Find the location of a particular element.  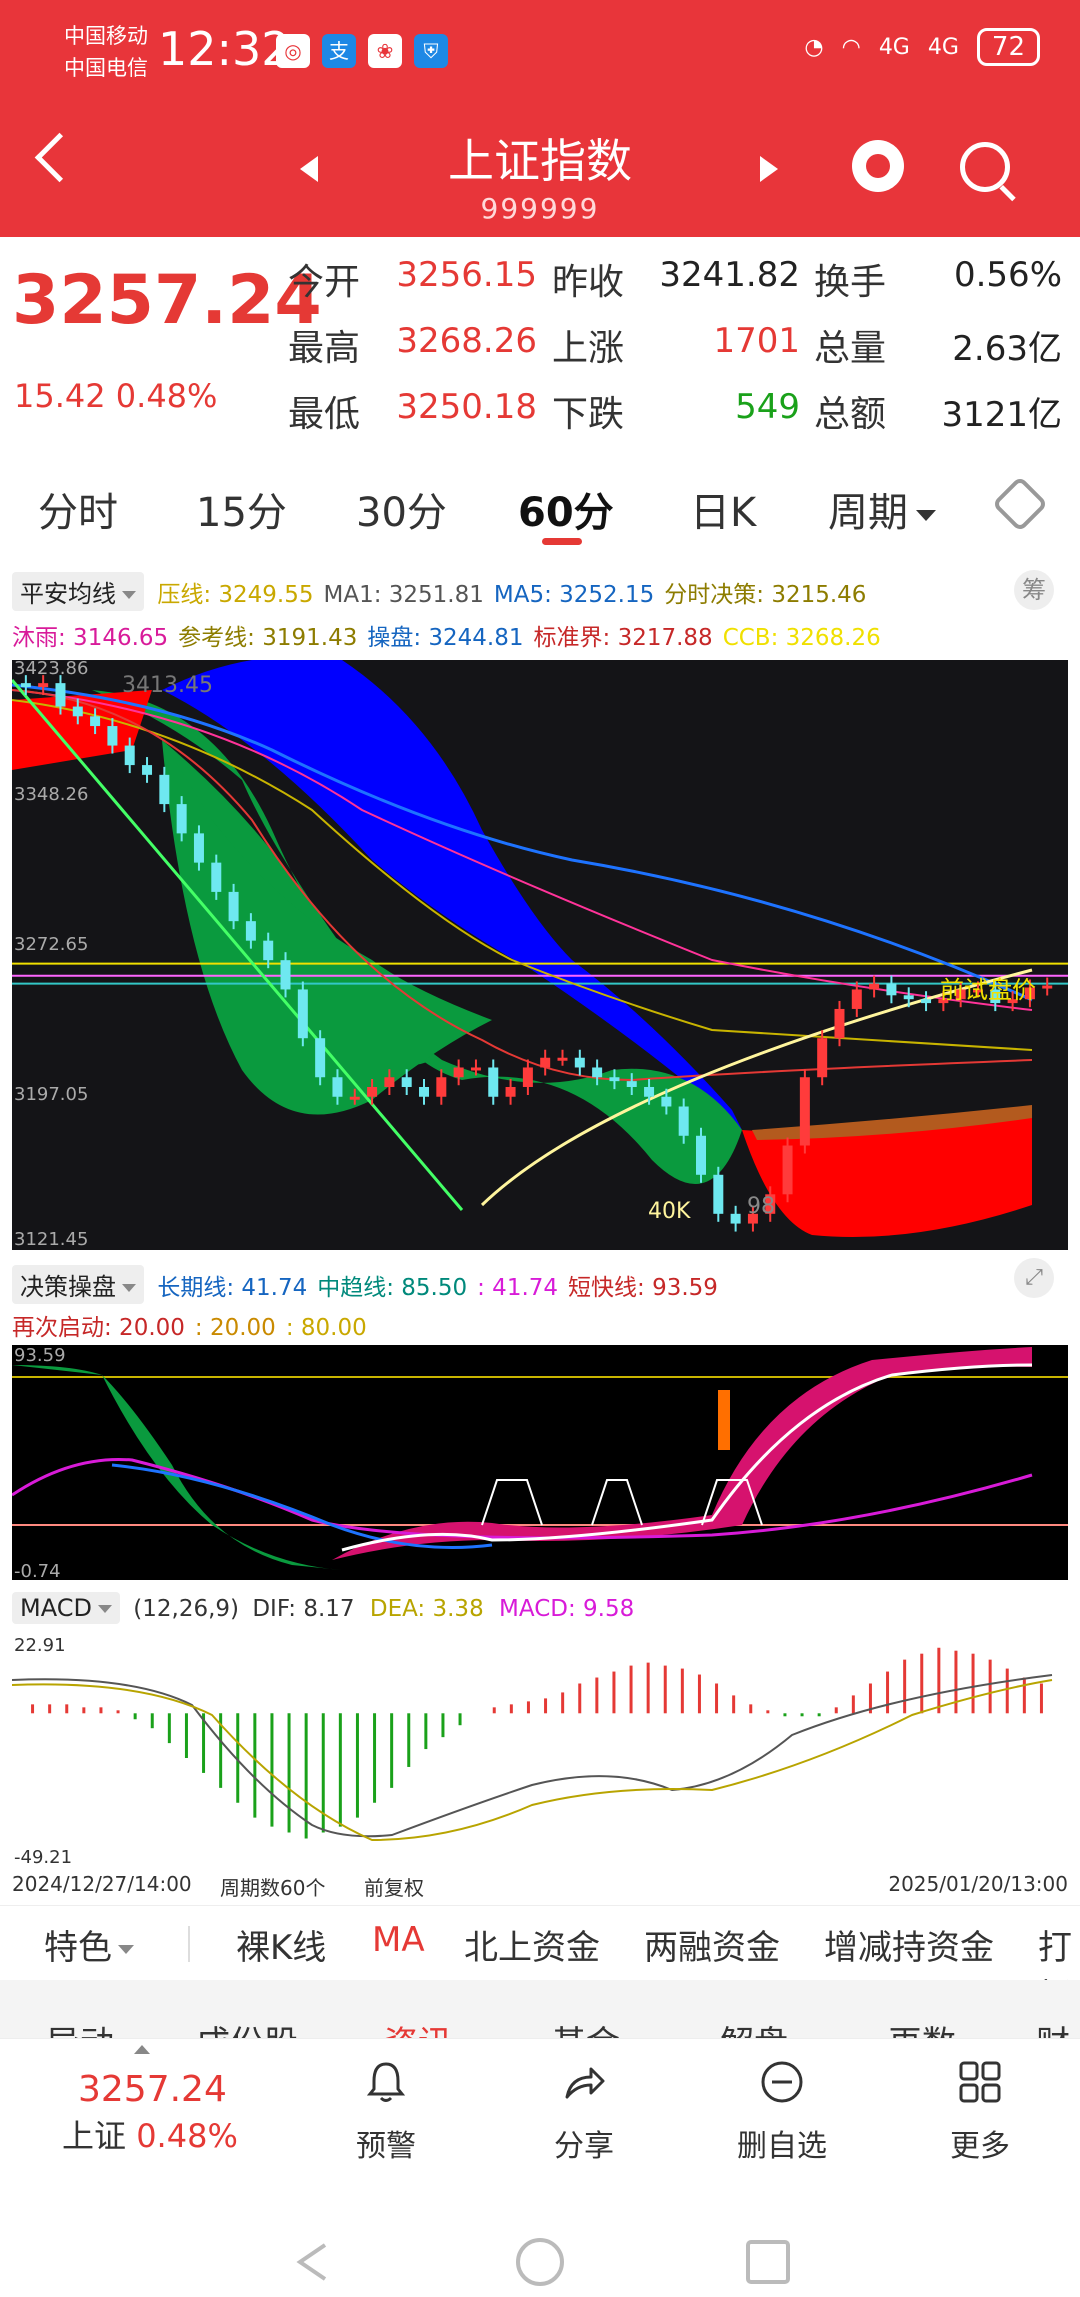

share-button: 分享 is located at coordinates (584, 2112).